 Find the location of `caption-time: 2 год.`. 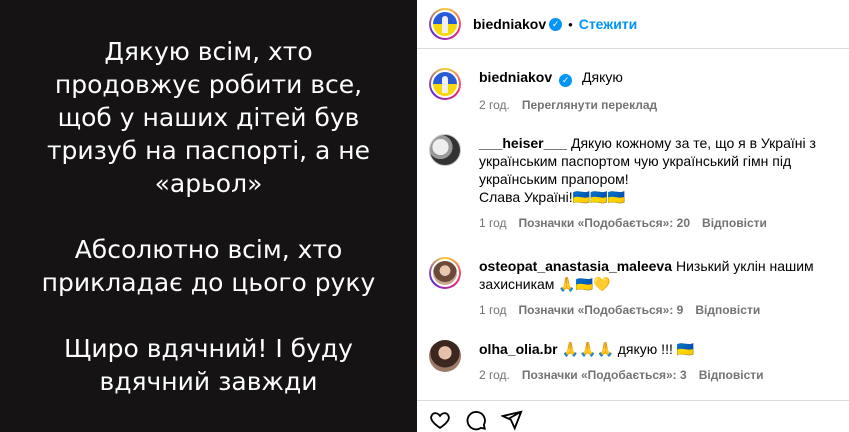

caption-time: 2 год. is located at coordinates (494, 105).